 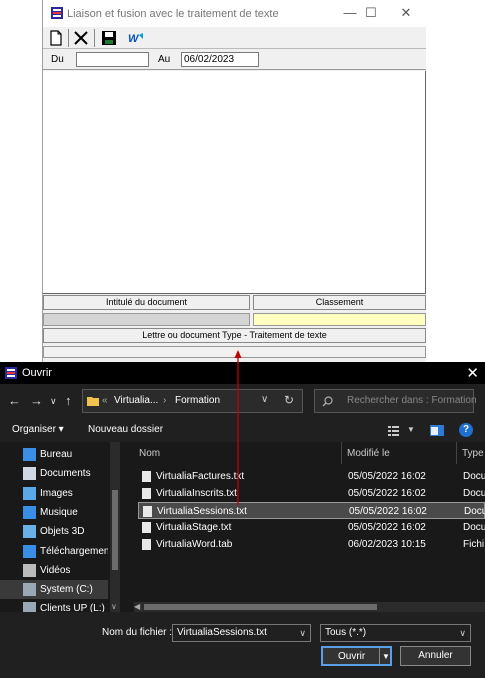 What do you see at coordinates (260, 607) in the screenshot?
I see `horizontal-scroll-thumb` at bounding box center [260, 607].